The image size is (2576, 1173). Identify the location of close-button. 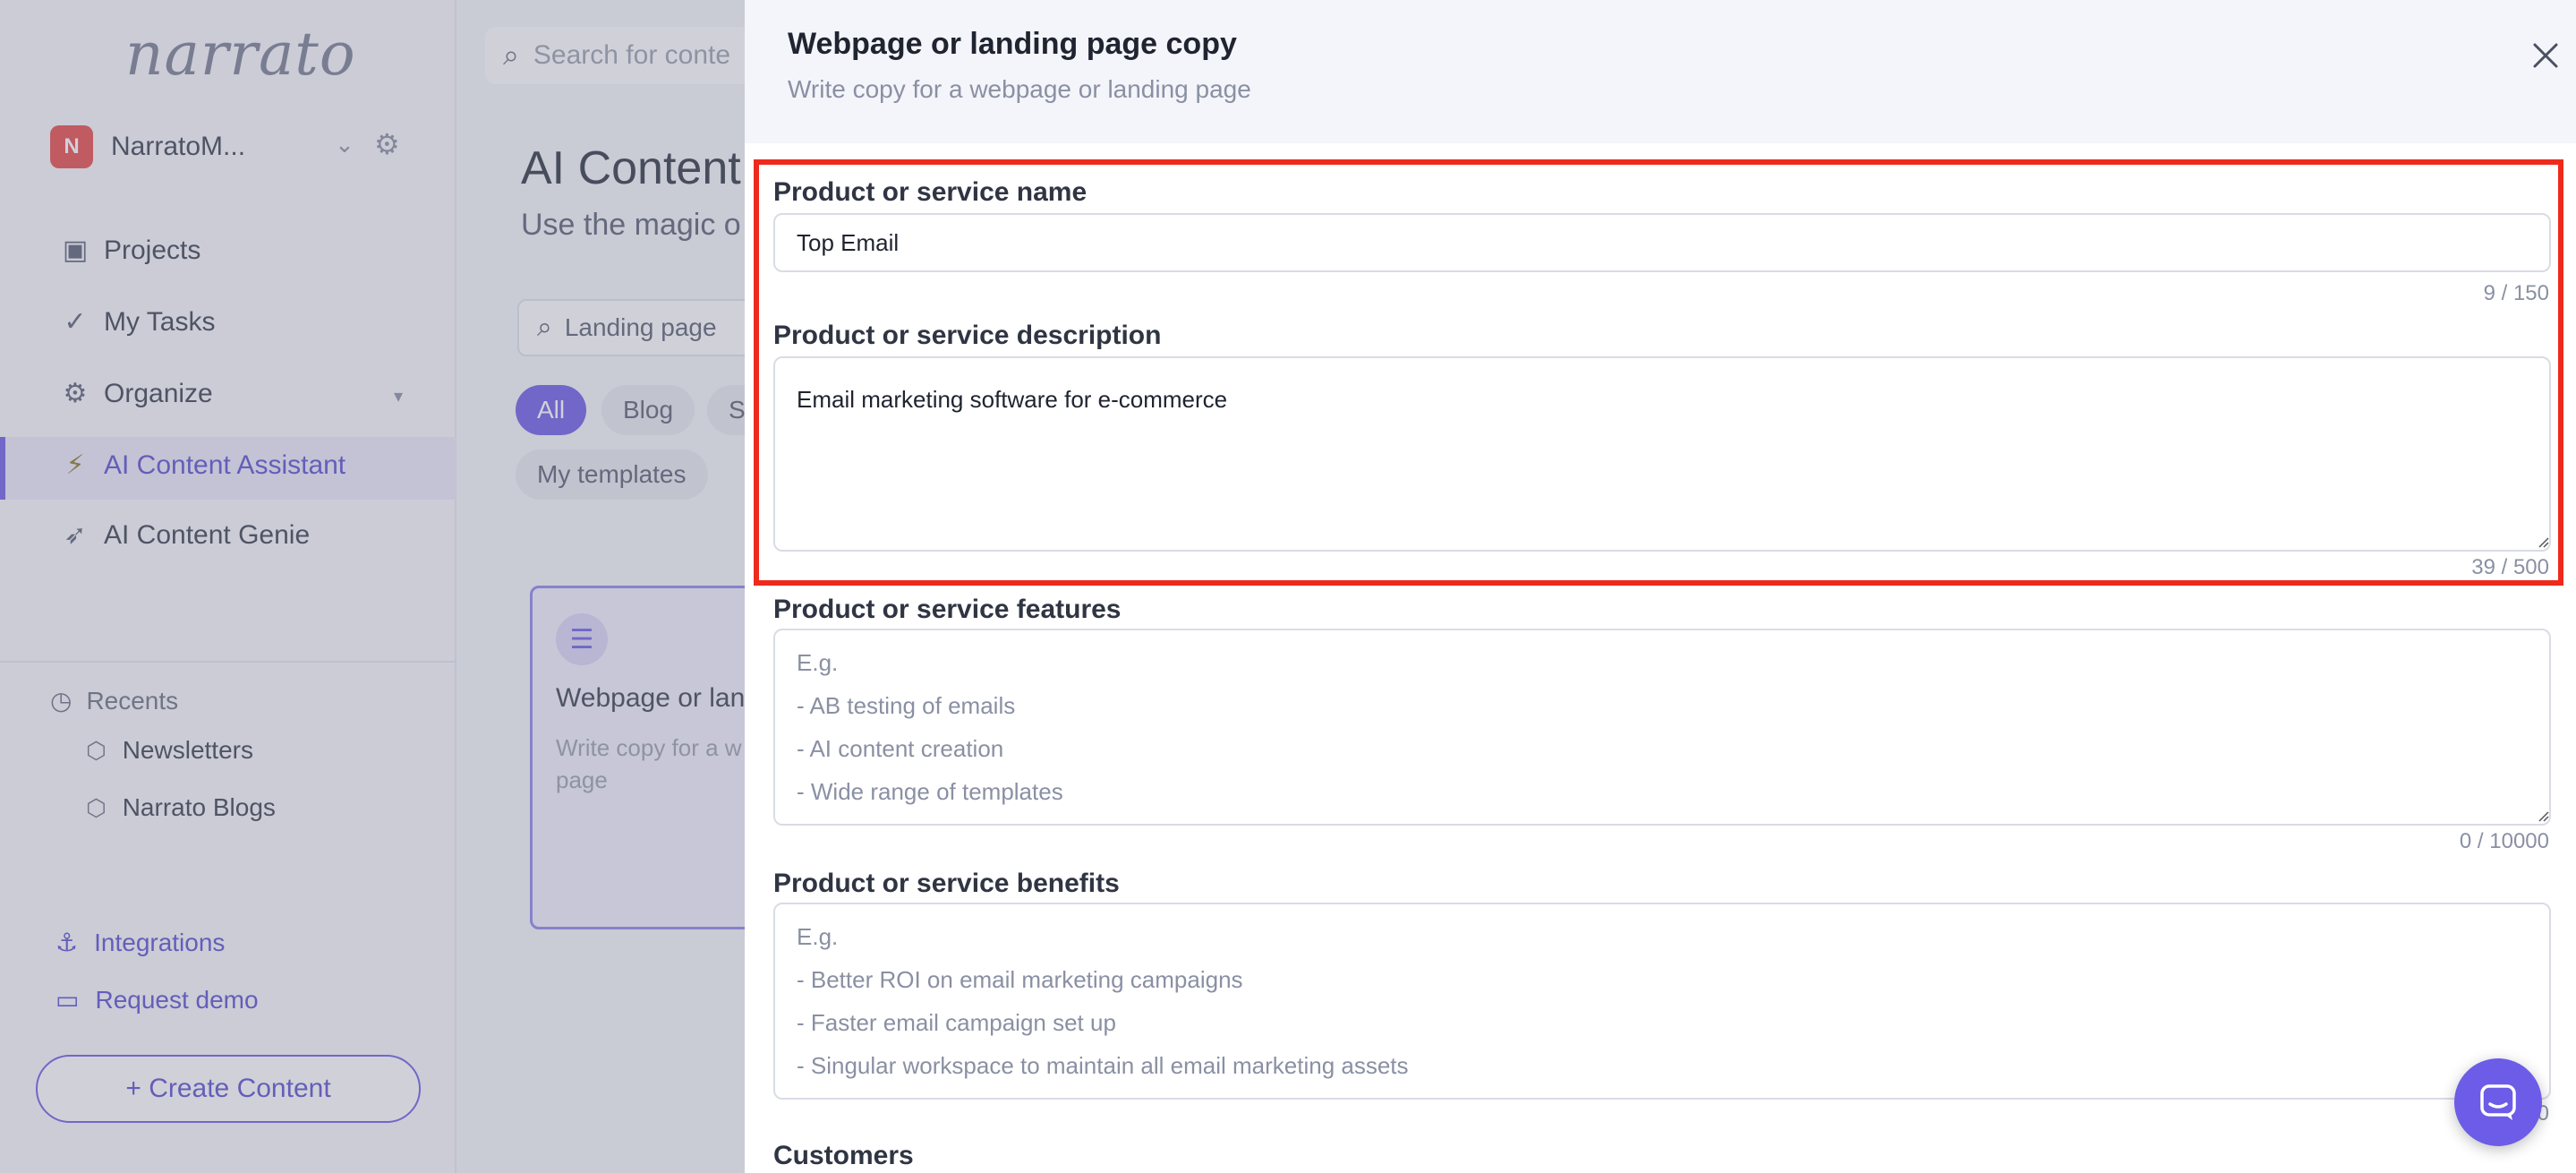
(2545, 56).